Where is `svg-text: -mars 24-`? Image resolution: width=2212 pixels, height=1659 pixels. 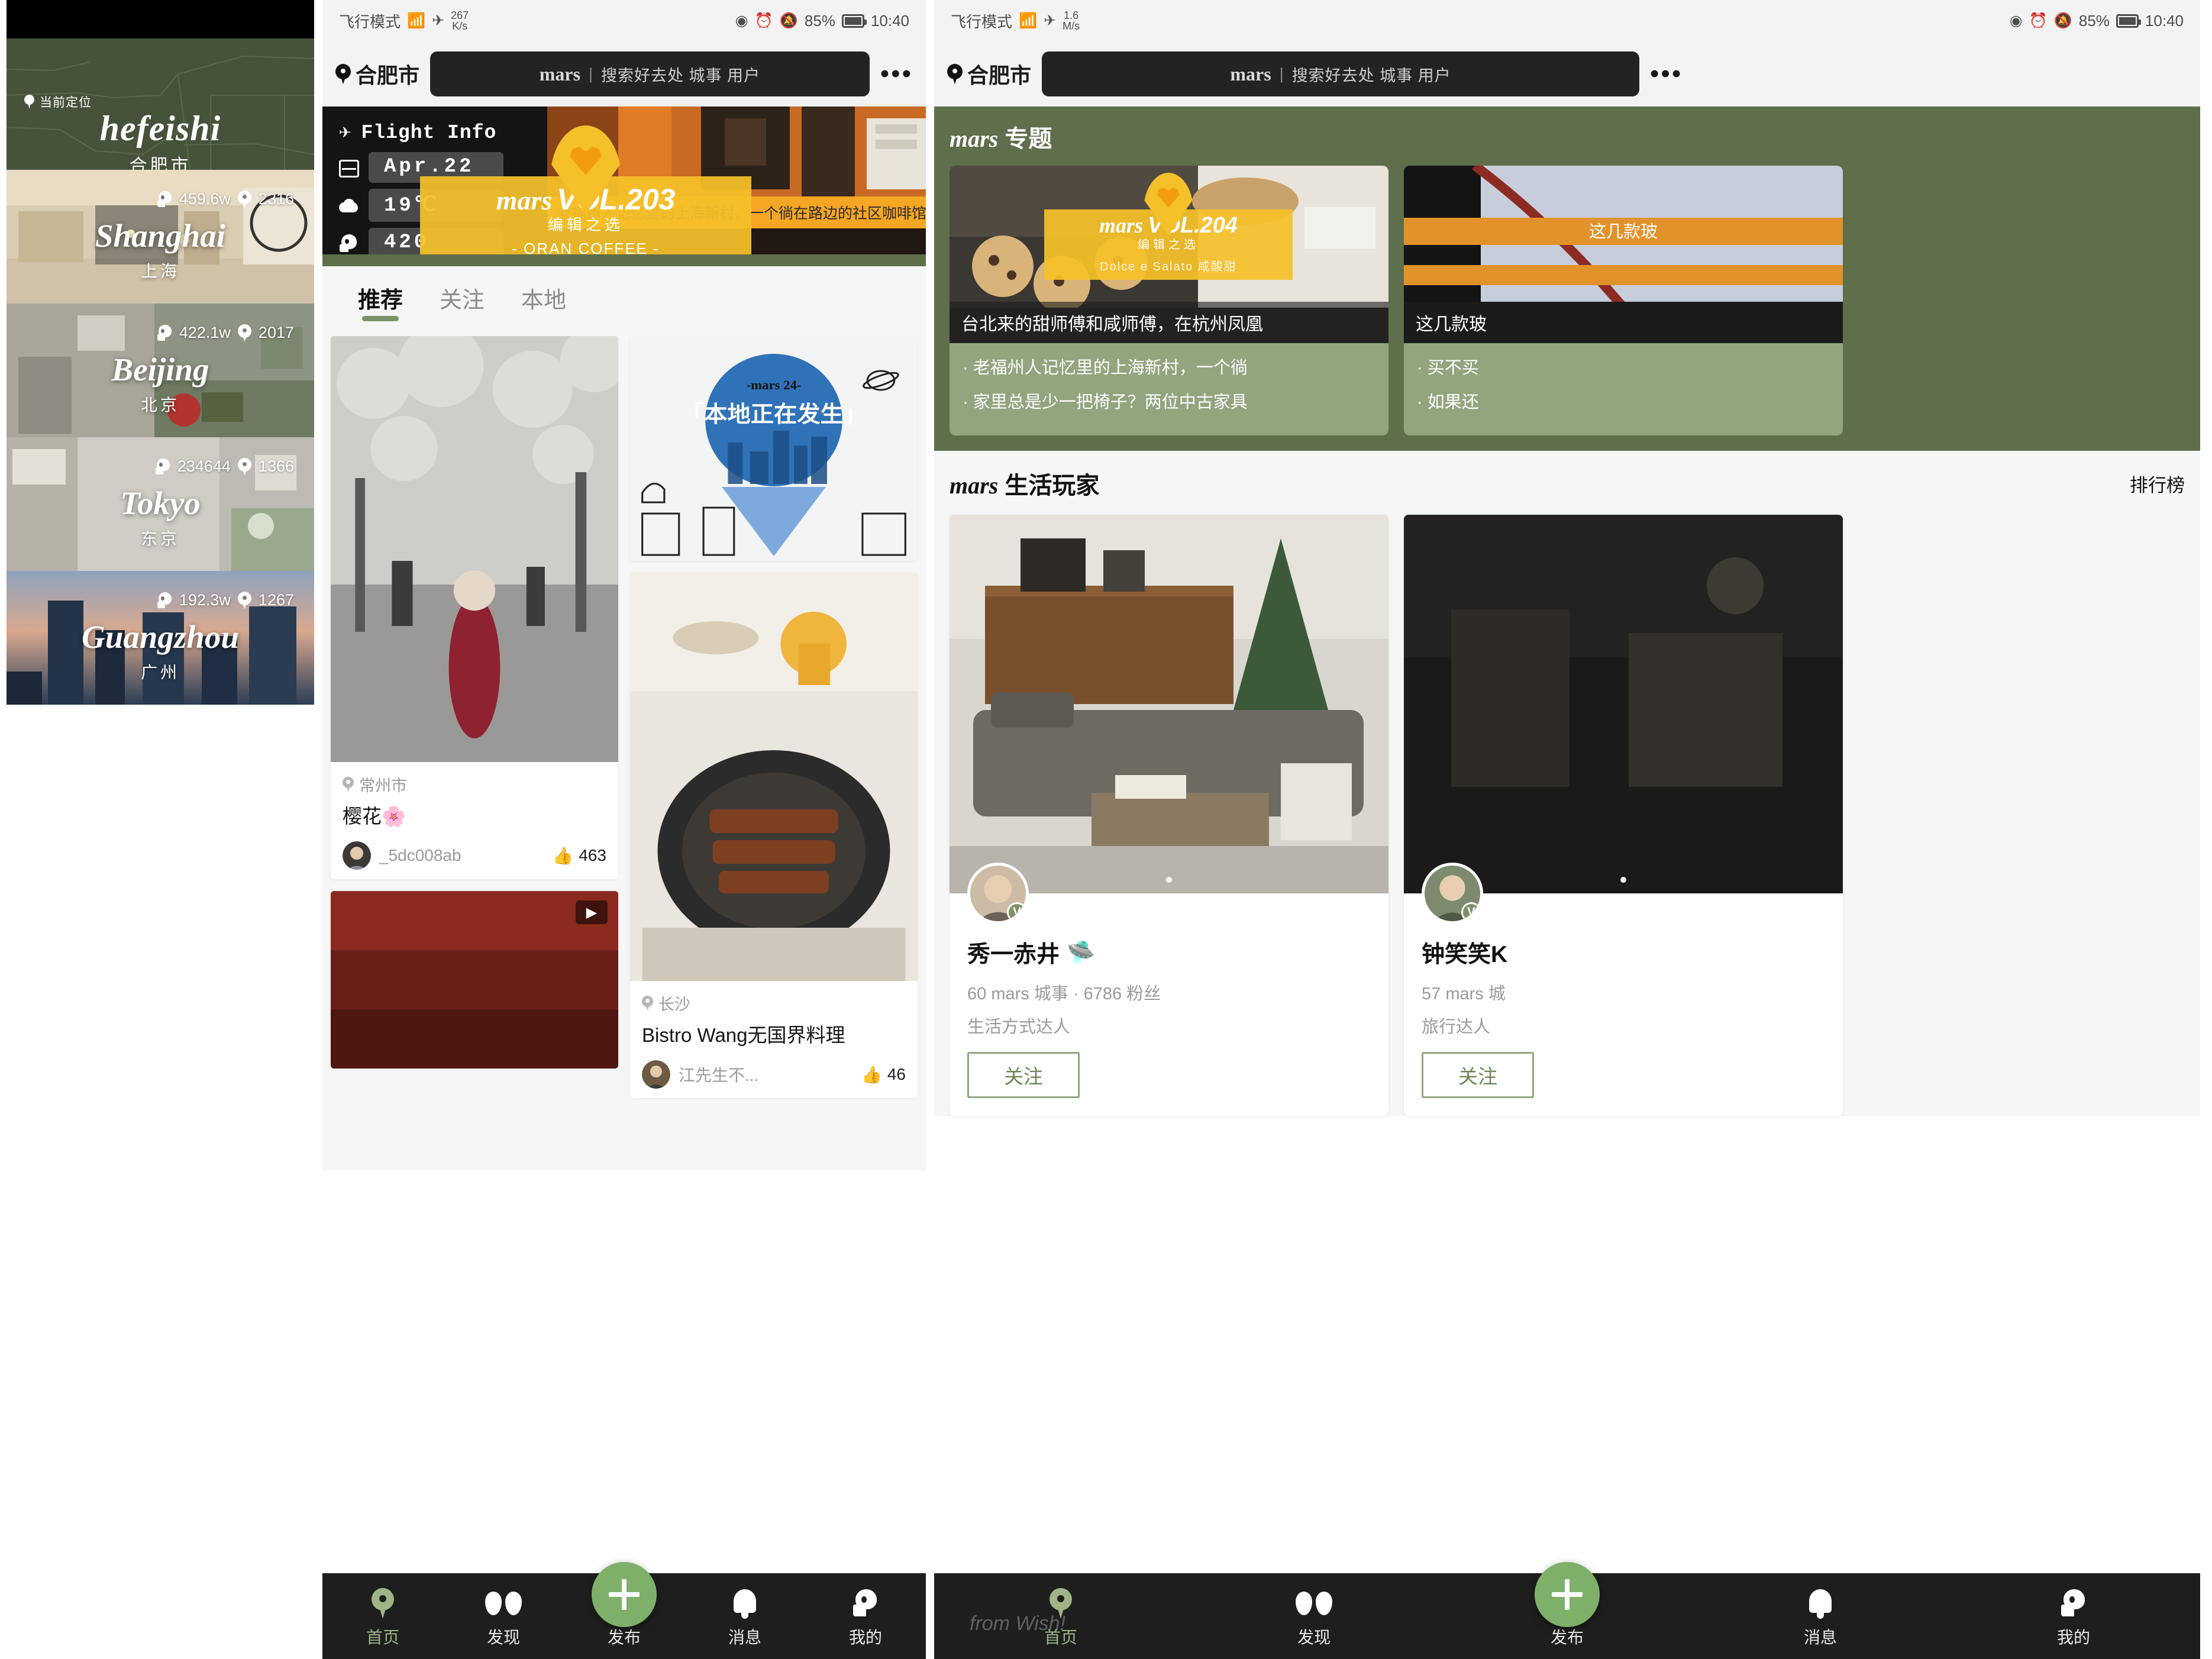
svg-text: -mars 24- is located at coordinates (774, 384).